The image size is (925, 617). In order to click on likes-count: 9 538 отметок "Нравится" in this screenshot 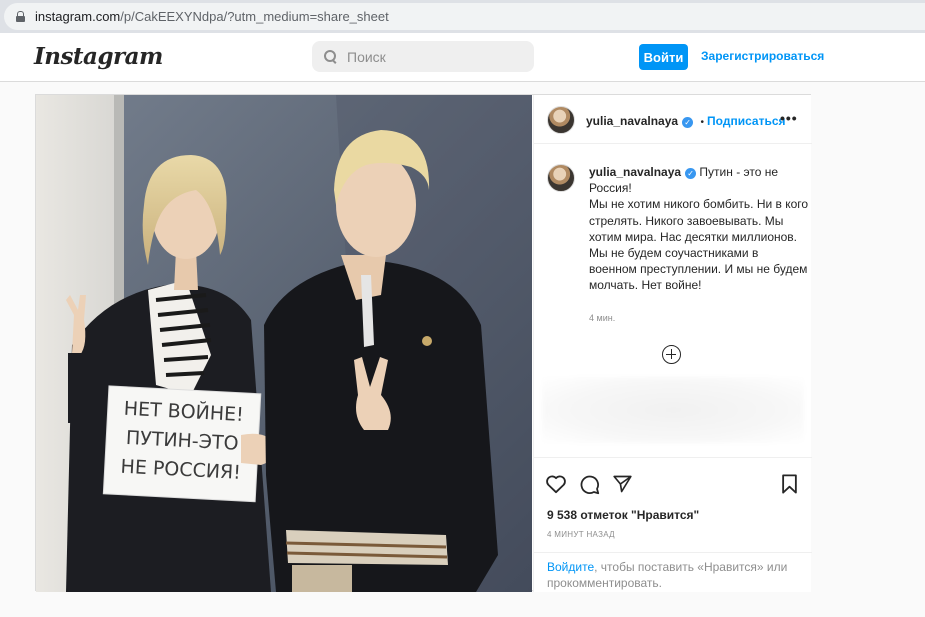, I will do `click(623, 515)`.